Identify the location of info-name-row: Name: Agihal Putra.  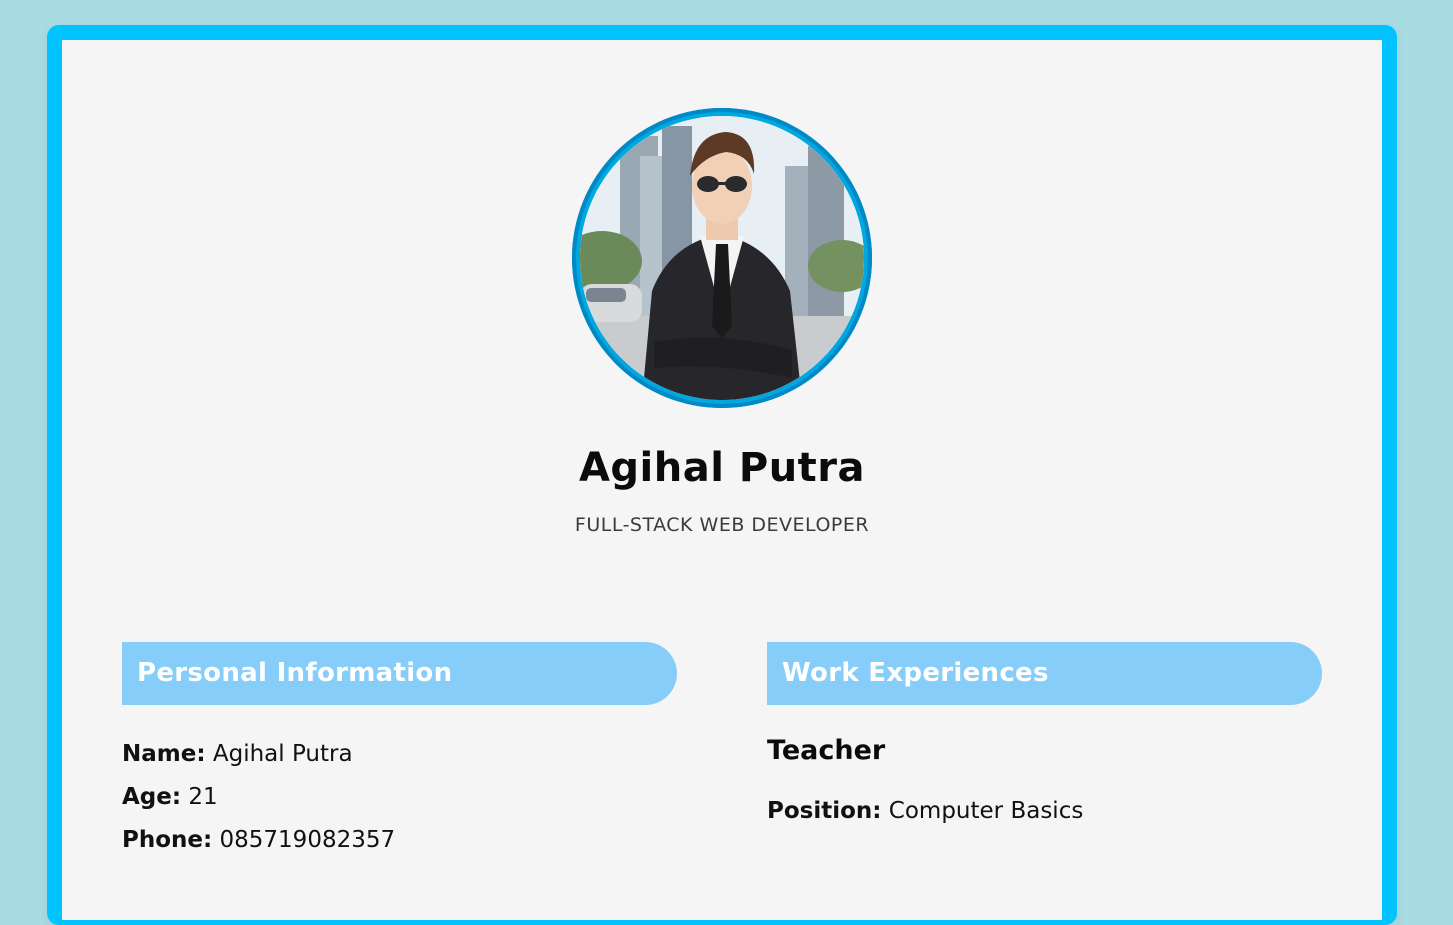
(237, 754).